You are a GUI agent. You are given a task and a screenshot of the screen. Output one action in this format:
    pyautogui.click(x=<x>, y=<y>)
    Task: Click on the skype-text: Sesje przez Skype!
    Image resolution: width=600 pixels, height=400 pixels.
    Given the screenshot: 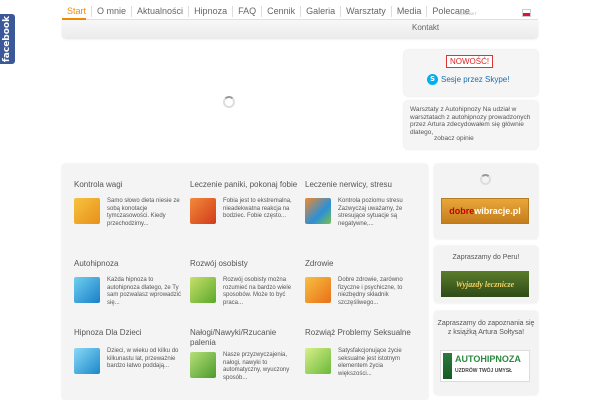 What is the action you would take?
    pyautogui.click(x=475, y=79)
    